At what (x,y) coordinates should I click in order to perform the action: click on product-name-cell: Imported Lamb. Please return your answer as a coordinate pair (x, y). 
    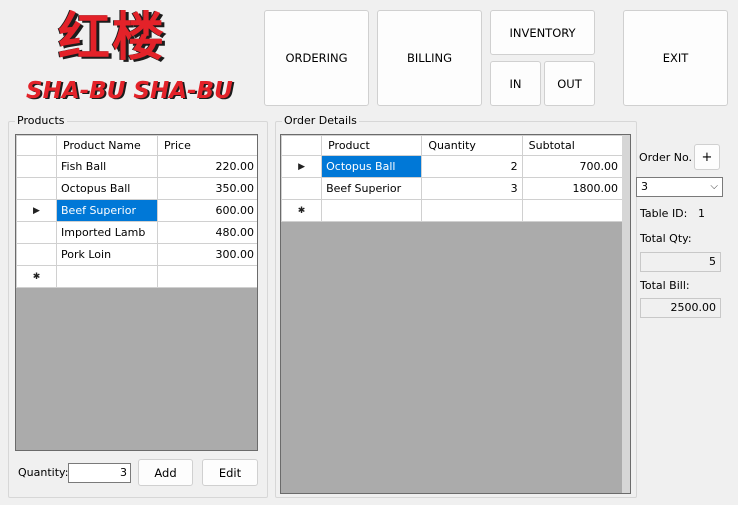
    Looking at the image, I should click on (107, 232).